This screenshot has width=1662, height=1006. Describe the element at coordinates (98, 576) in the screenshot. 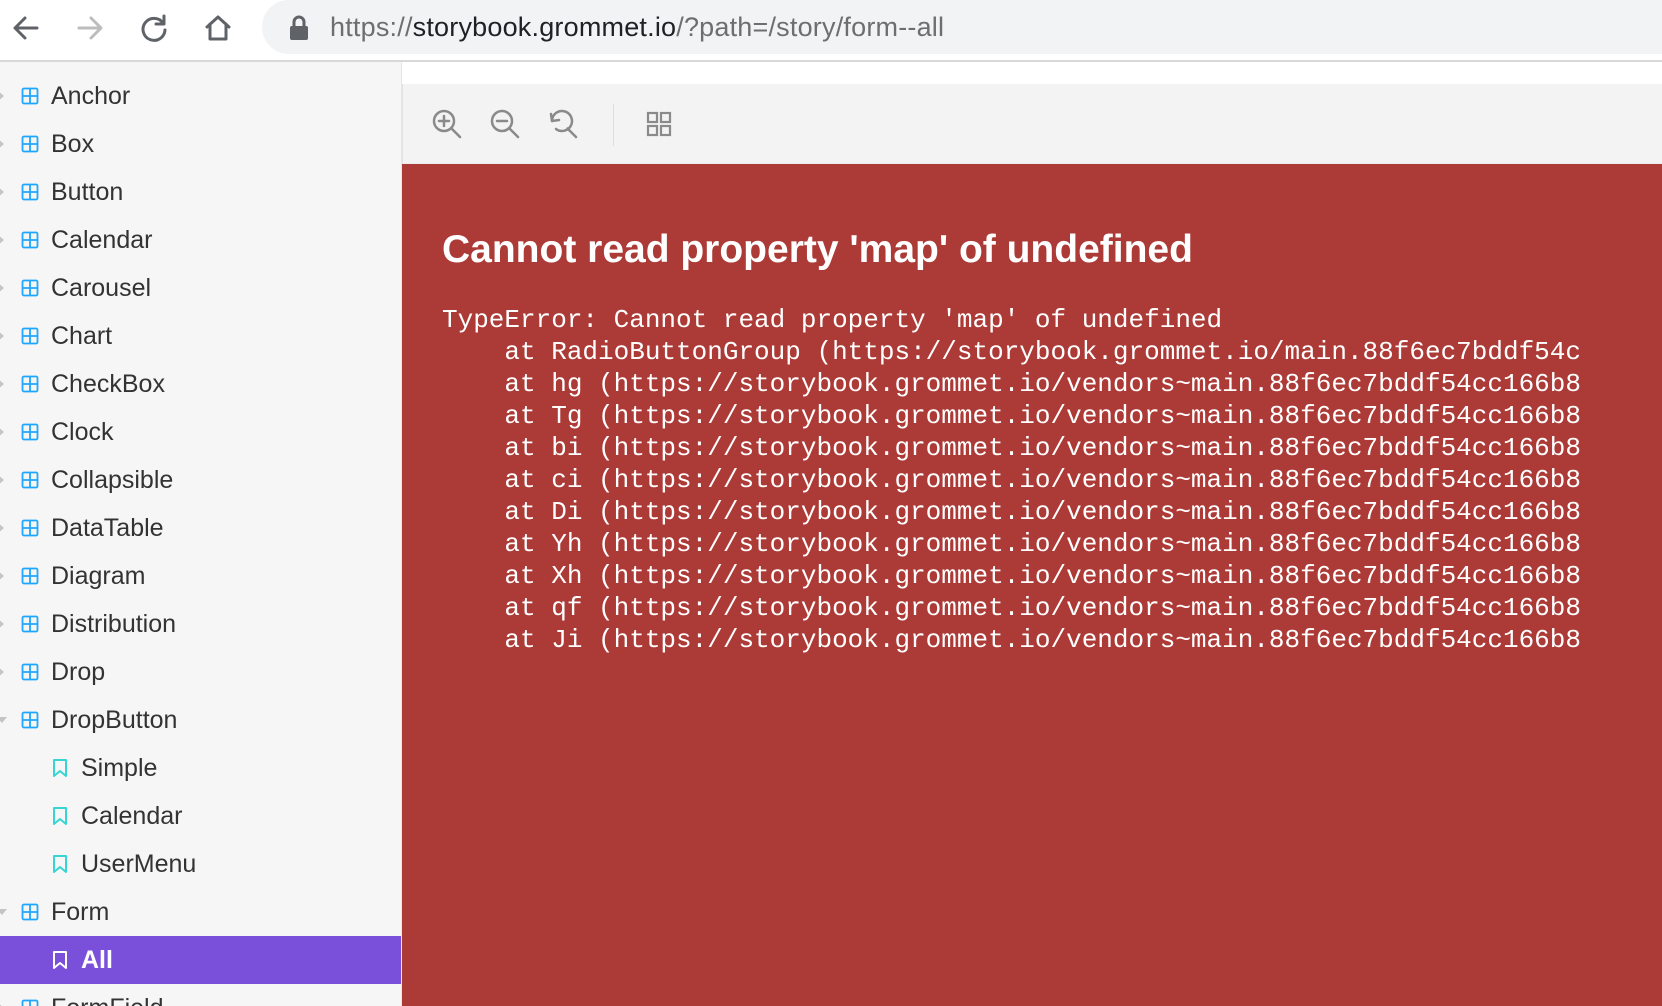

I see `sidebar-item-label: Diagram` at that location.